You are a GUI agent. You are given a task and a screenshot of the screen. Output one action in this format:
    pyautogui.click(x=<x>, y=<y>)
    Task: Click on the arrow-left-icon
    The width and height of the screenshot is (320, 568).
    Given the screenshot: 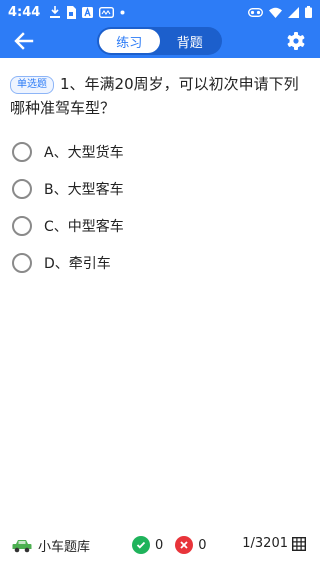 What is the action you would take?
    pyautogui.click(x=24, y=41)
    